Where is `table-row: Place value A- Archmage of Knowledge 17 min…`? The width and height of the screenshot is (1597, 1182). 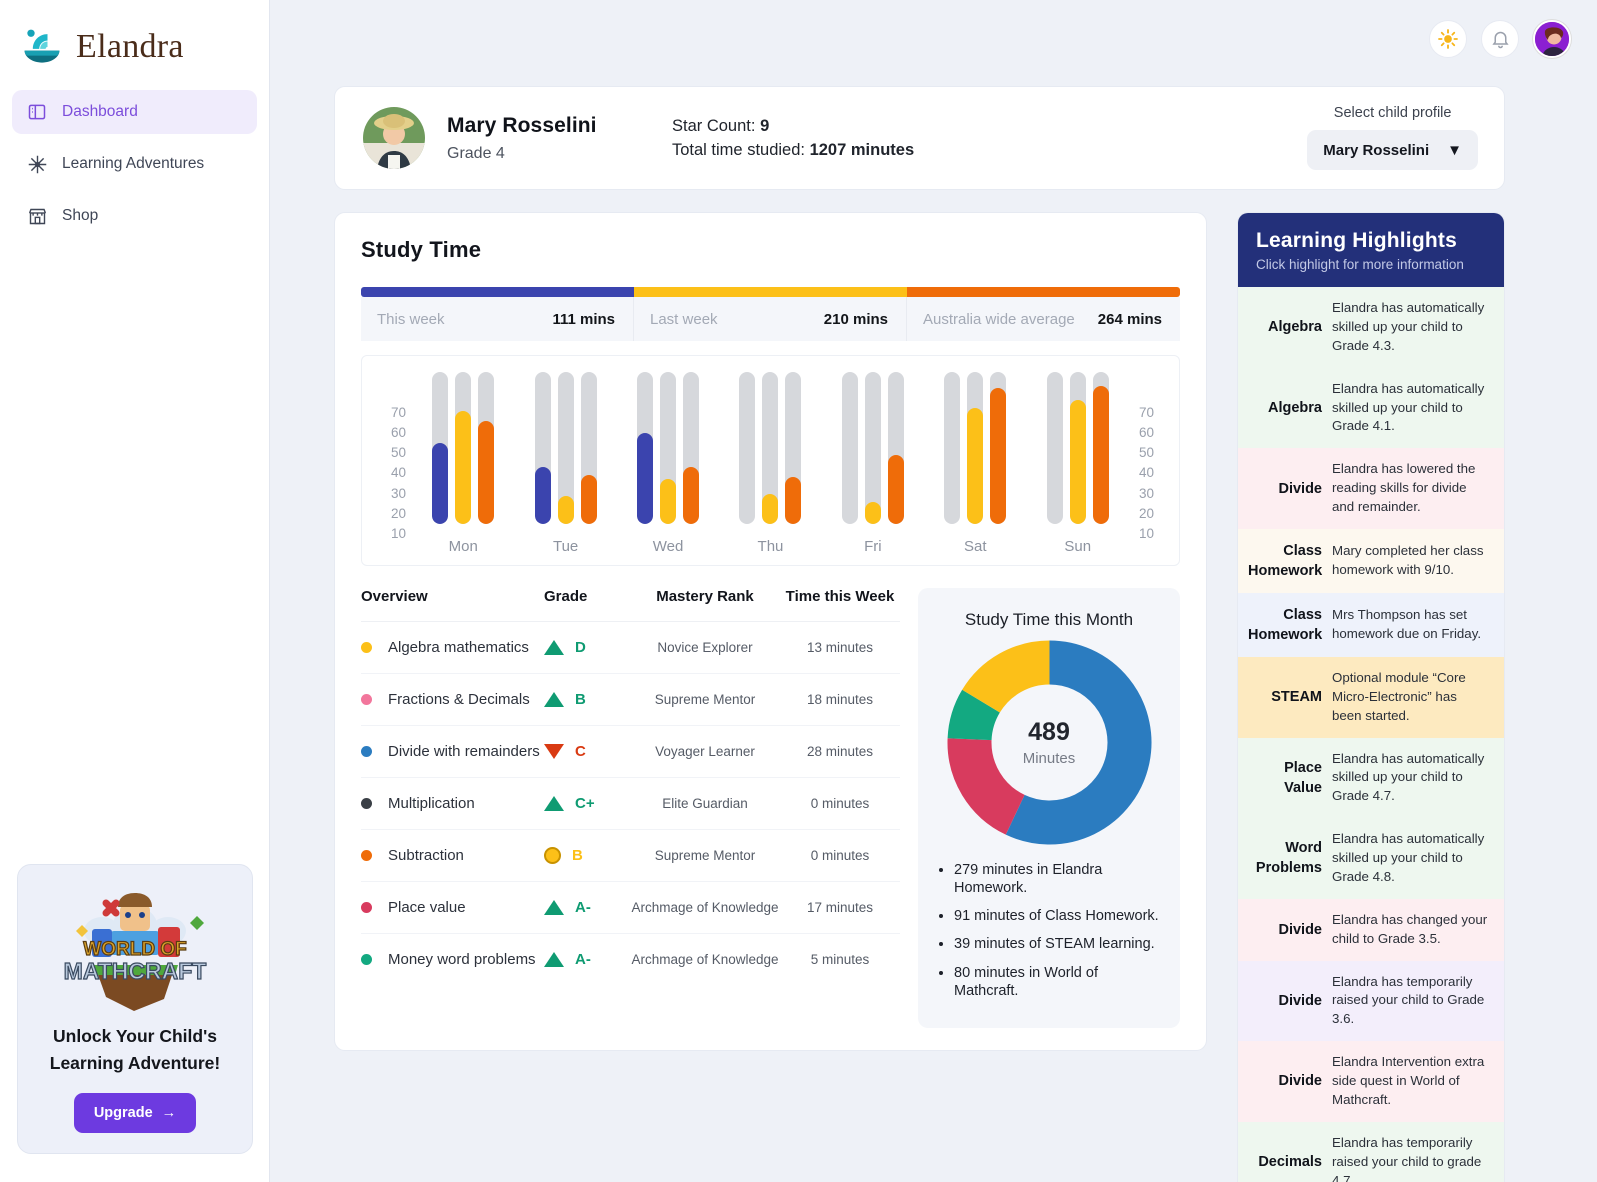
table-row: Place value A- Archmage of Knowledge 17 min… is located at coordinates (630, 907).